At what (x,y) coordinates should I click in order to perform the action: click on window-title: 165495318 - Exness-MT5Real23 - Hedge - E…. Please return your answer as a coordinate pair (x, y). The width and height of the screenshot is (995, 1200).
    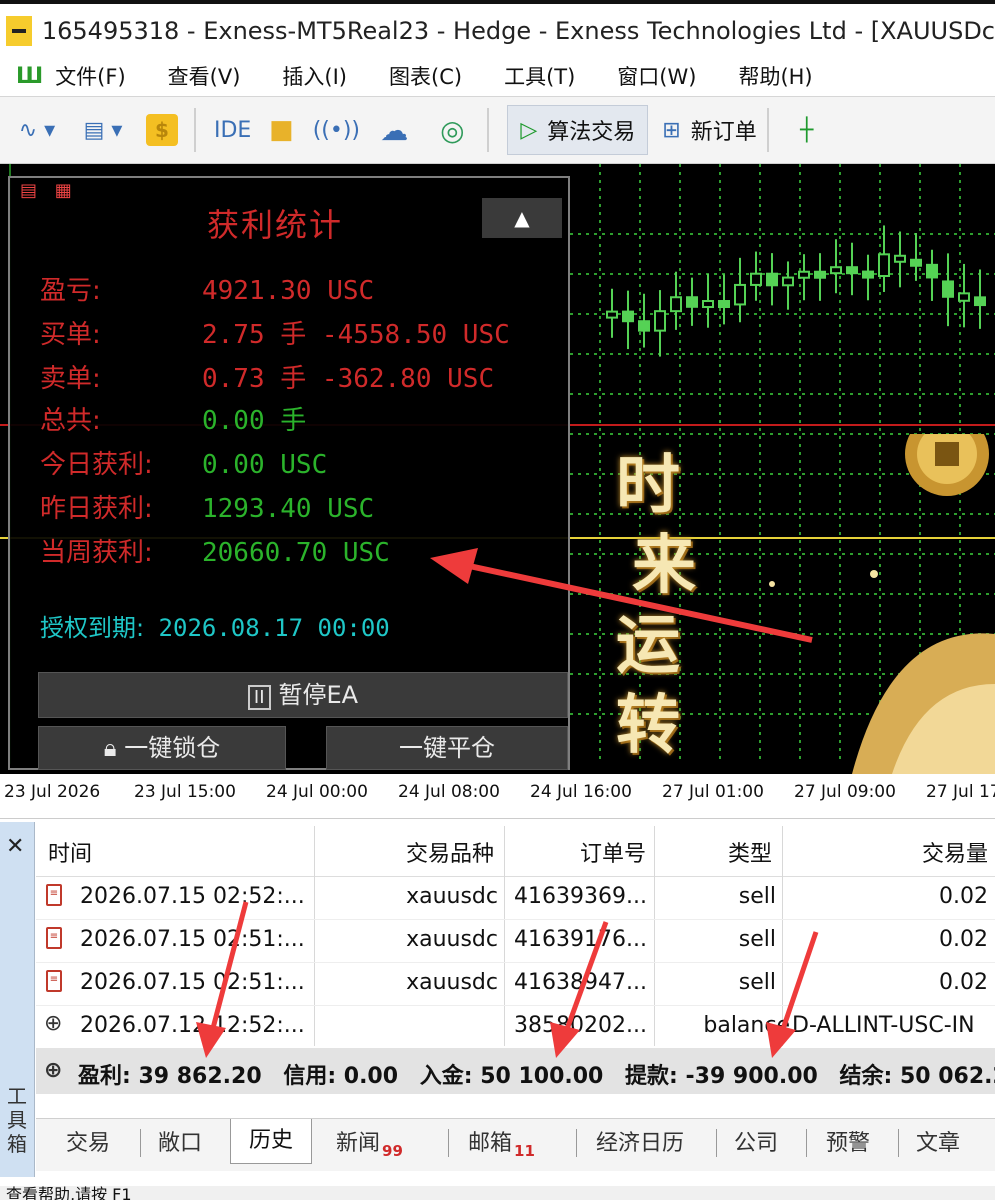
    Looking at the image, I should click on (518, 31).